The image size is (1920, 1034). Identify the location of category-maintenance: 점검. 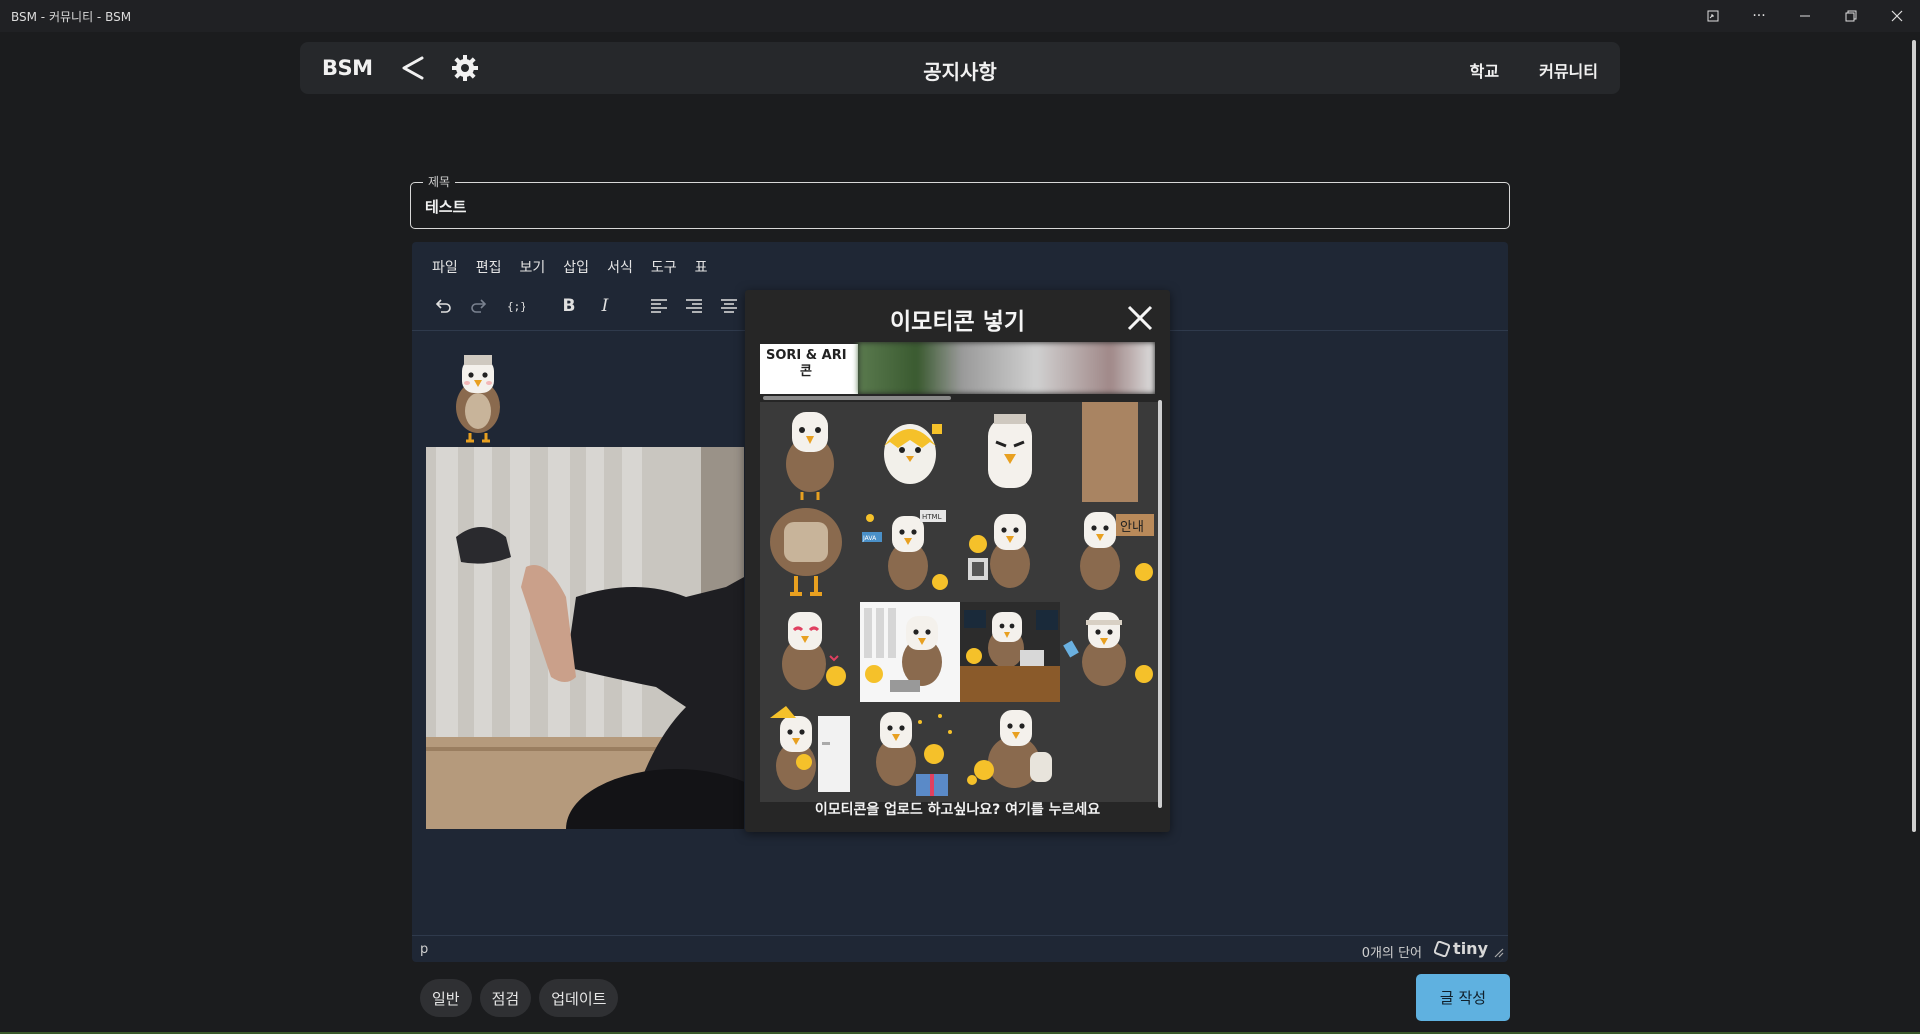
(505, 998).